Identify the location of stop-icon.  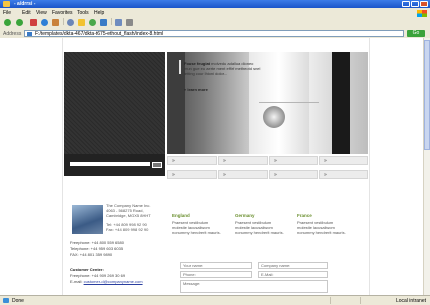
(33, 22).